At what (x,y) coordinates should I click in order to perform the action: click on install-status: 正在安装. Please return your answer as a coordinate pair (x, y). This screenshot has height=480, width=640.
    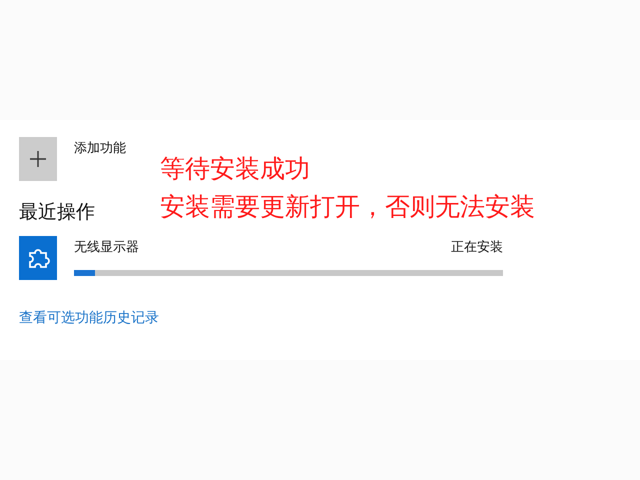
    Looking at the image, I should click on (477, 247).